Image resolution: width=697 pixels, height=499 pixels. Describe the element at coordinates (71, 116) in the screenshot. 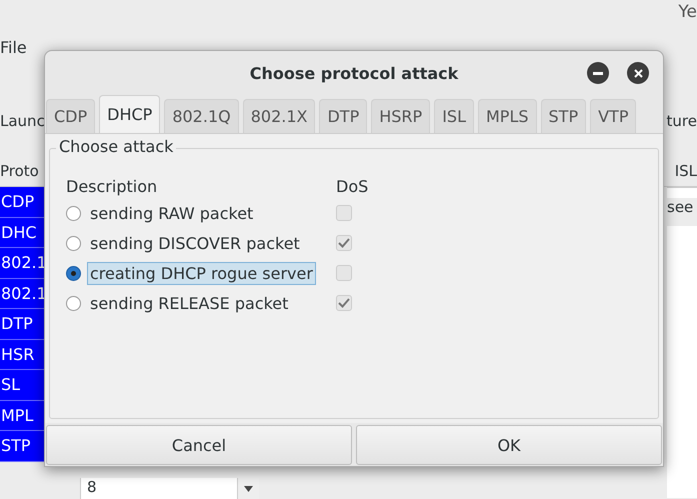

I see `tab: CDP` at that location.